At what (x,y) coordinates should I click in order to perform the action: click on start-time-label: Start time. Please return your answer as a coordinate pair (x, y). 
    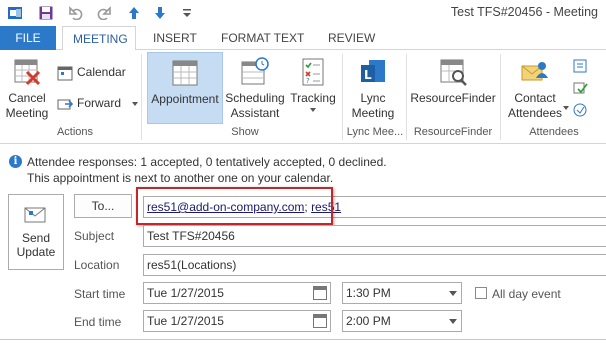
    Looking at the image, I should click on (100, 294).